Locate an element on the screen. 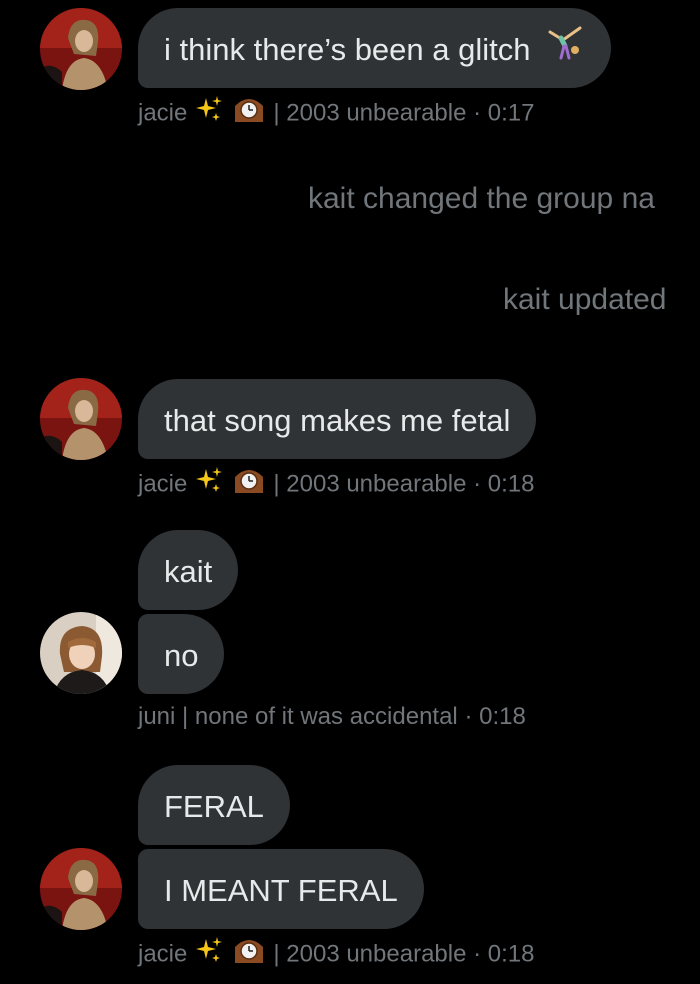  system-event-group-name: kait changed the group na is located at coordinates (481, 198).